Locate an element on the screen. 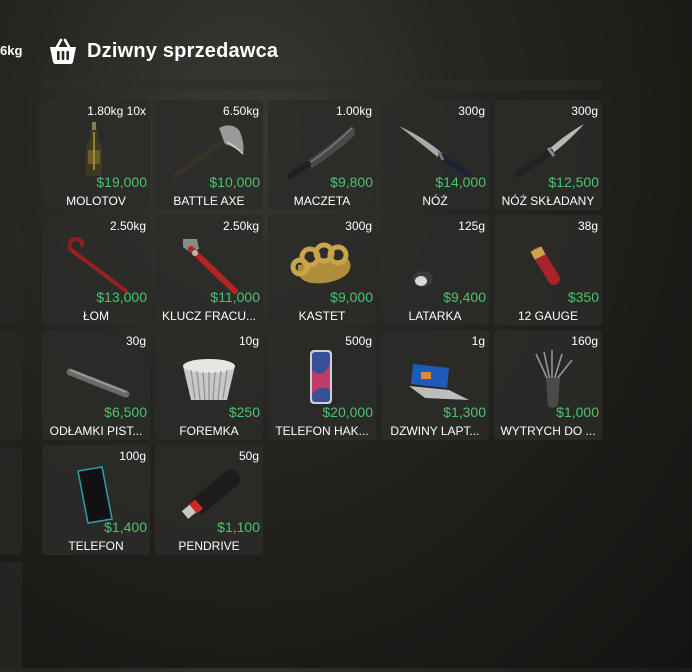  item-name: MOLOTOV is located at coordinates (96, 201).